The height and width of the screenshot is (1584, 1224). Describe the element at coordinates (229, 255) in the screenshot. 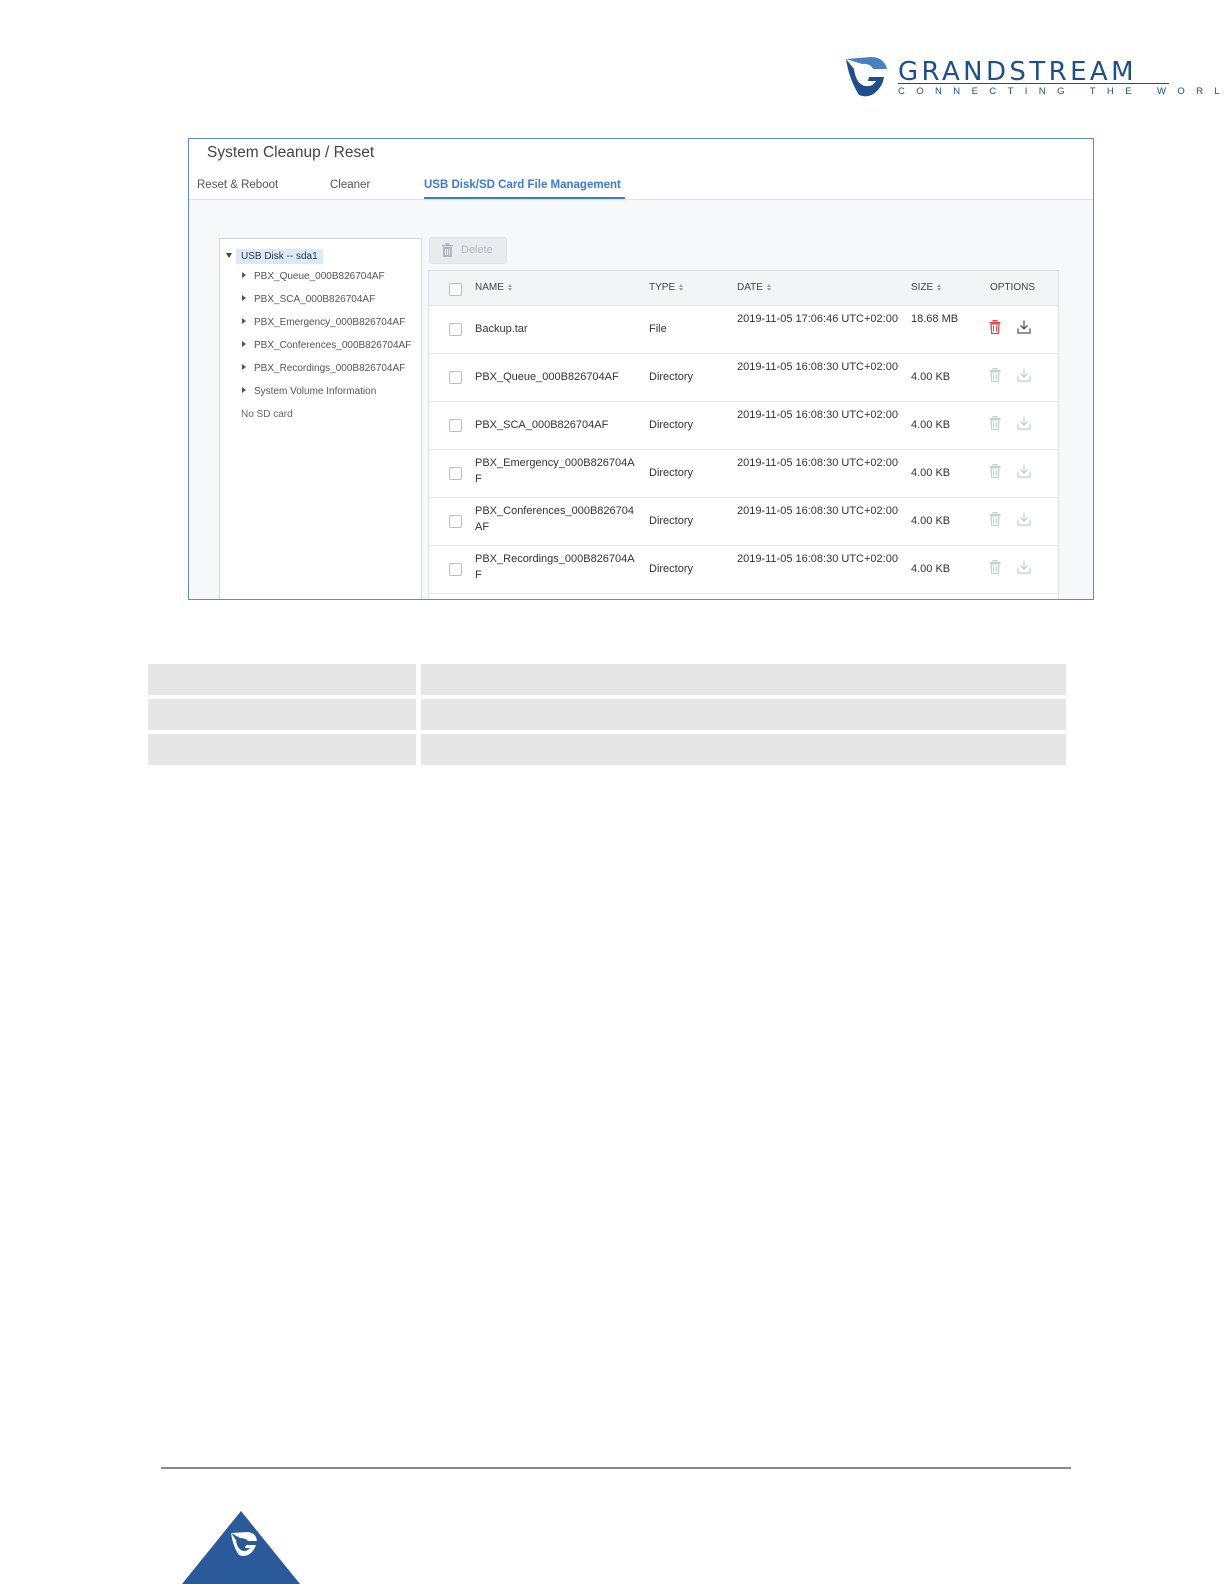

I see `caret-down-icon` at that location.